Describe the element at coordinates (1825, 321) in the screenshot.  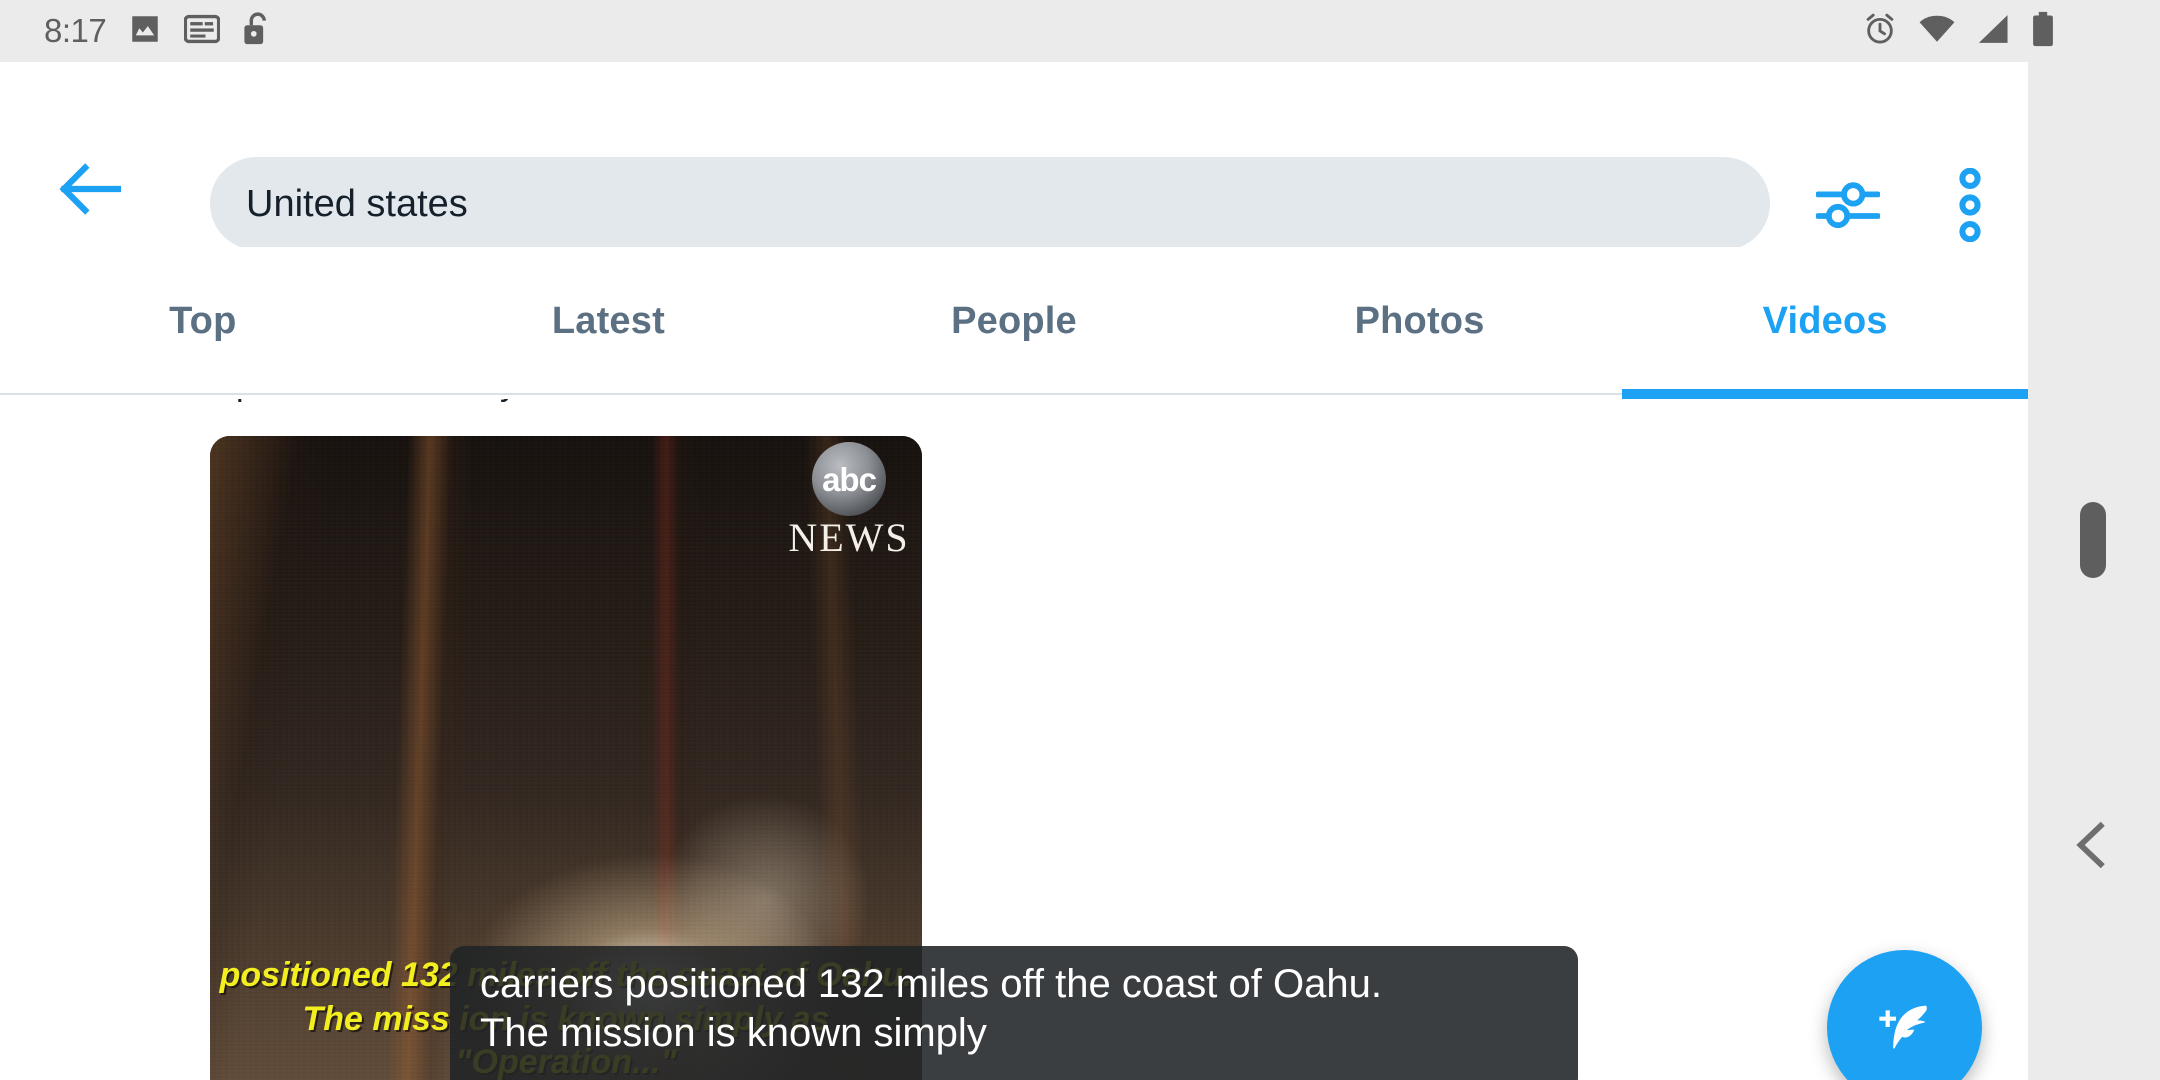
I see `tab-videos: Videos` at that location.